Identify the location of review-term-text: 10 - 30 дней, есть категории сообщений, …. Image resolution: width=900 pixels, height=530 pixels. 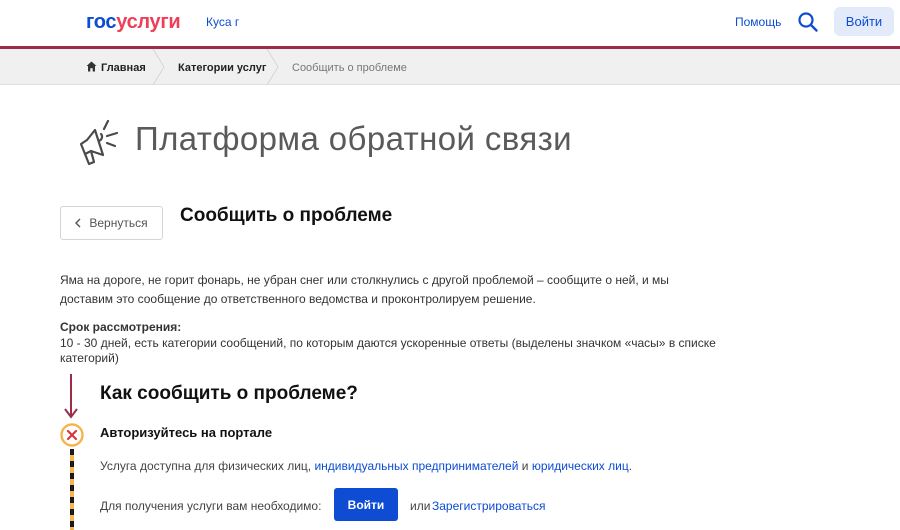
(388, 350).